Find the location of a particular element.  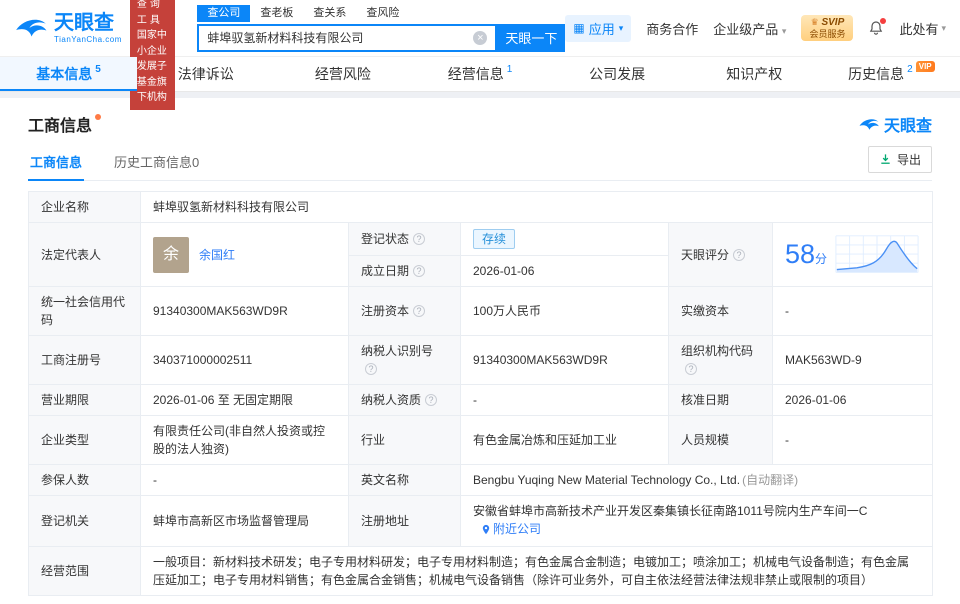

score-cell: 58分 is located at coordinates (852, 254).